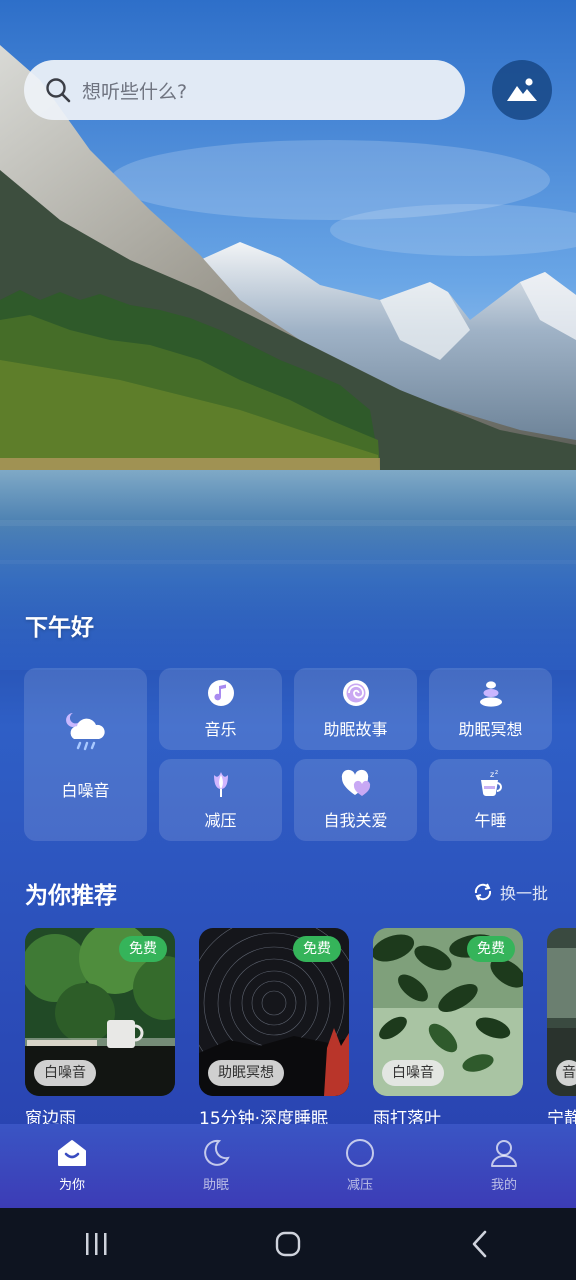 The width and height of the screenshot is (576, 1280). I want to click on greeting-text: 下午好, so click(59, 628).